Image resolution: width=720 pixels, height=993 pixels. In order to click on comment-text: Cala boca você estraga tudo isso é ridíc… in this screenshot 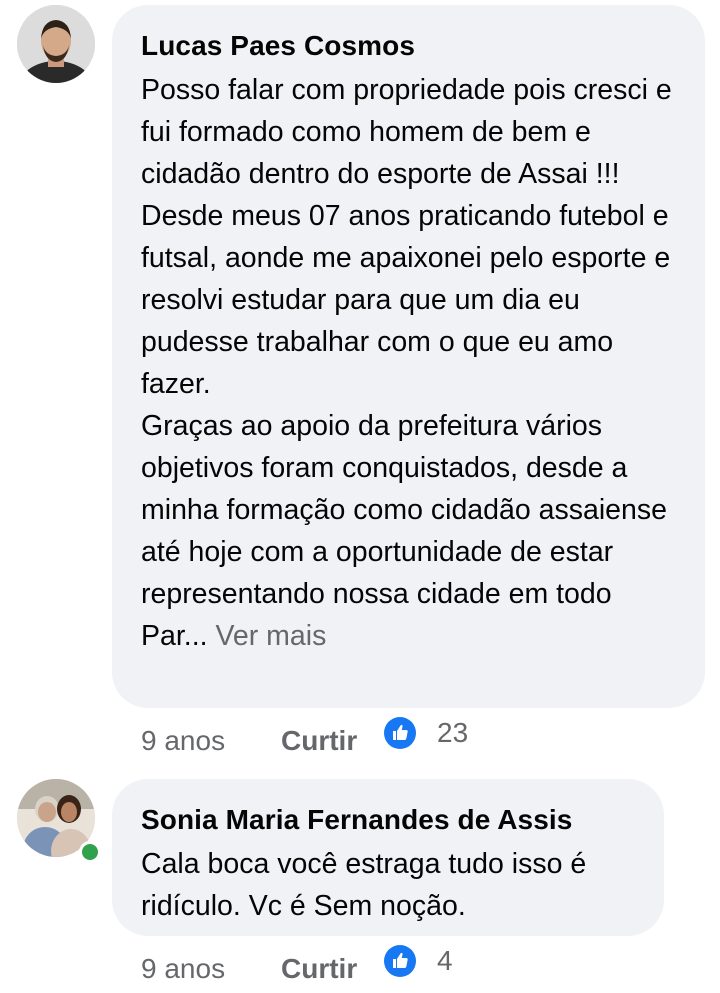, I will do `click(388, 885)`.